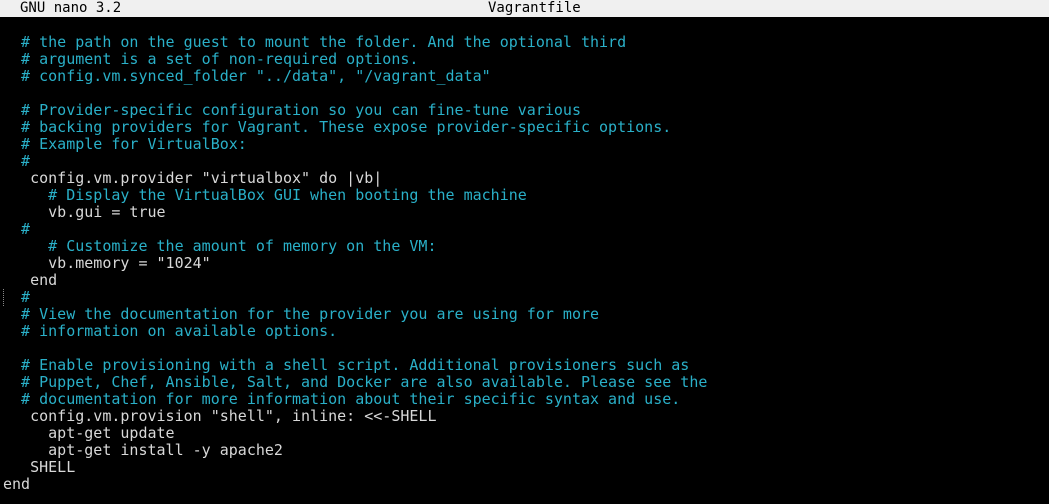 This screenshot has height=504, width=1049. I want to click on editor-line: vb.gui = true, so click(523, 212).